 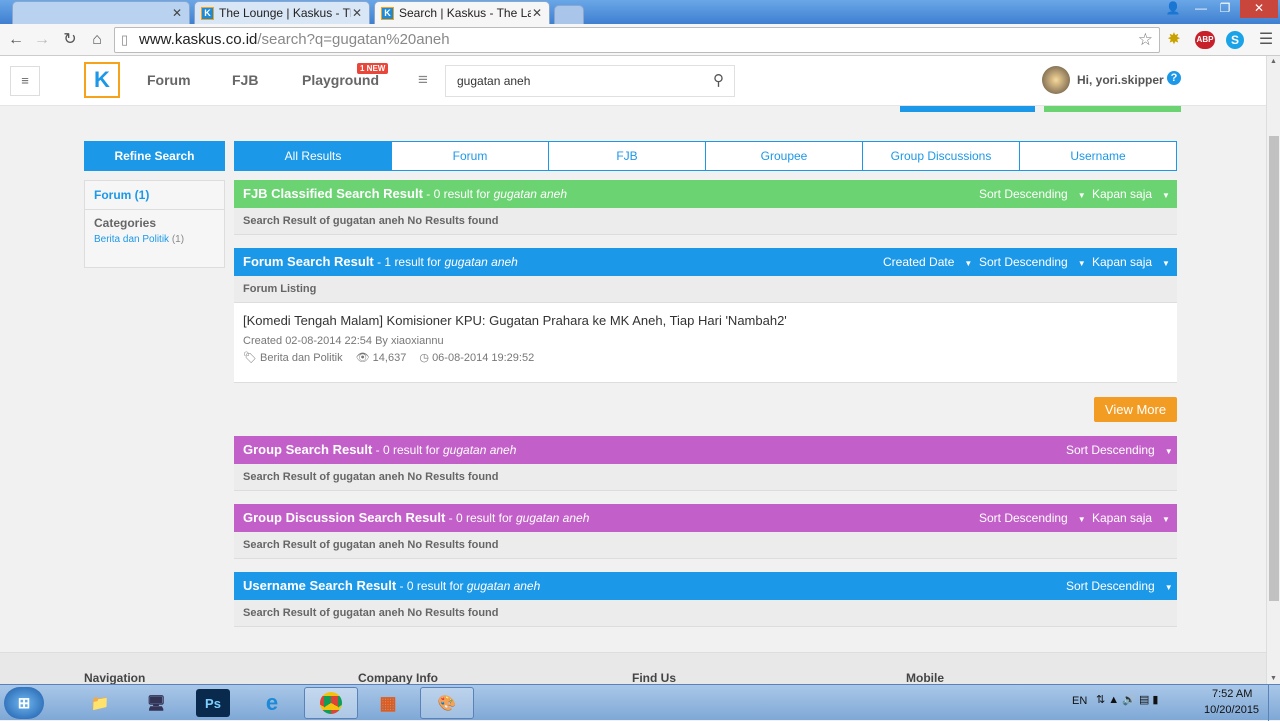 What do you see at coordinates (362, 358) in the screenshot?
I see `eye-icon: 👁` at bounding box center [362, 358].